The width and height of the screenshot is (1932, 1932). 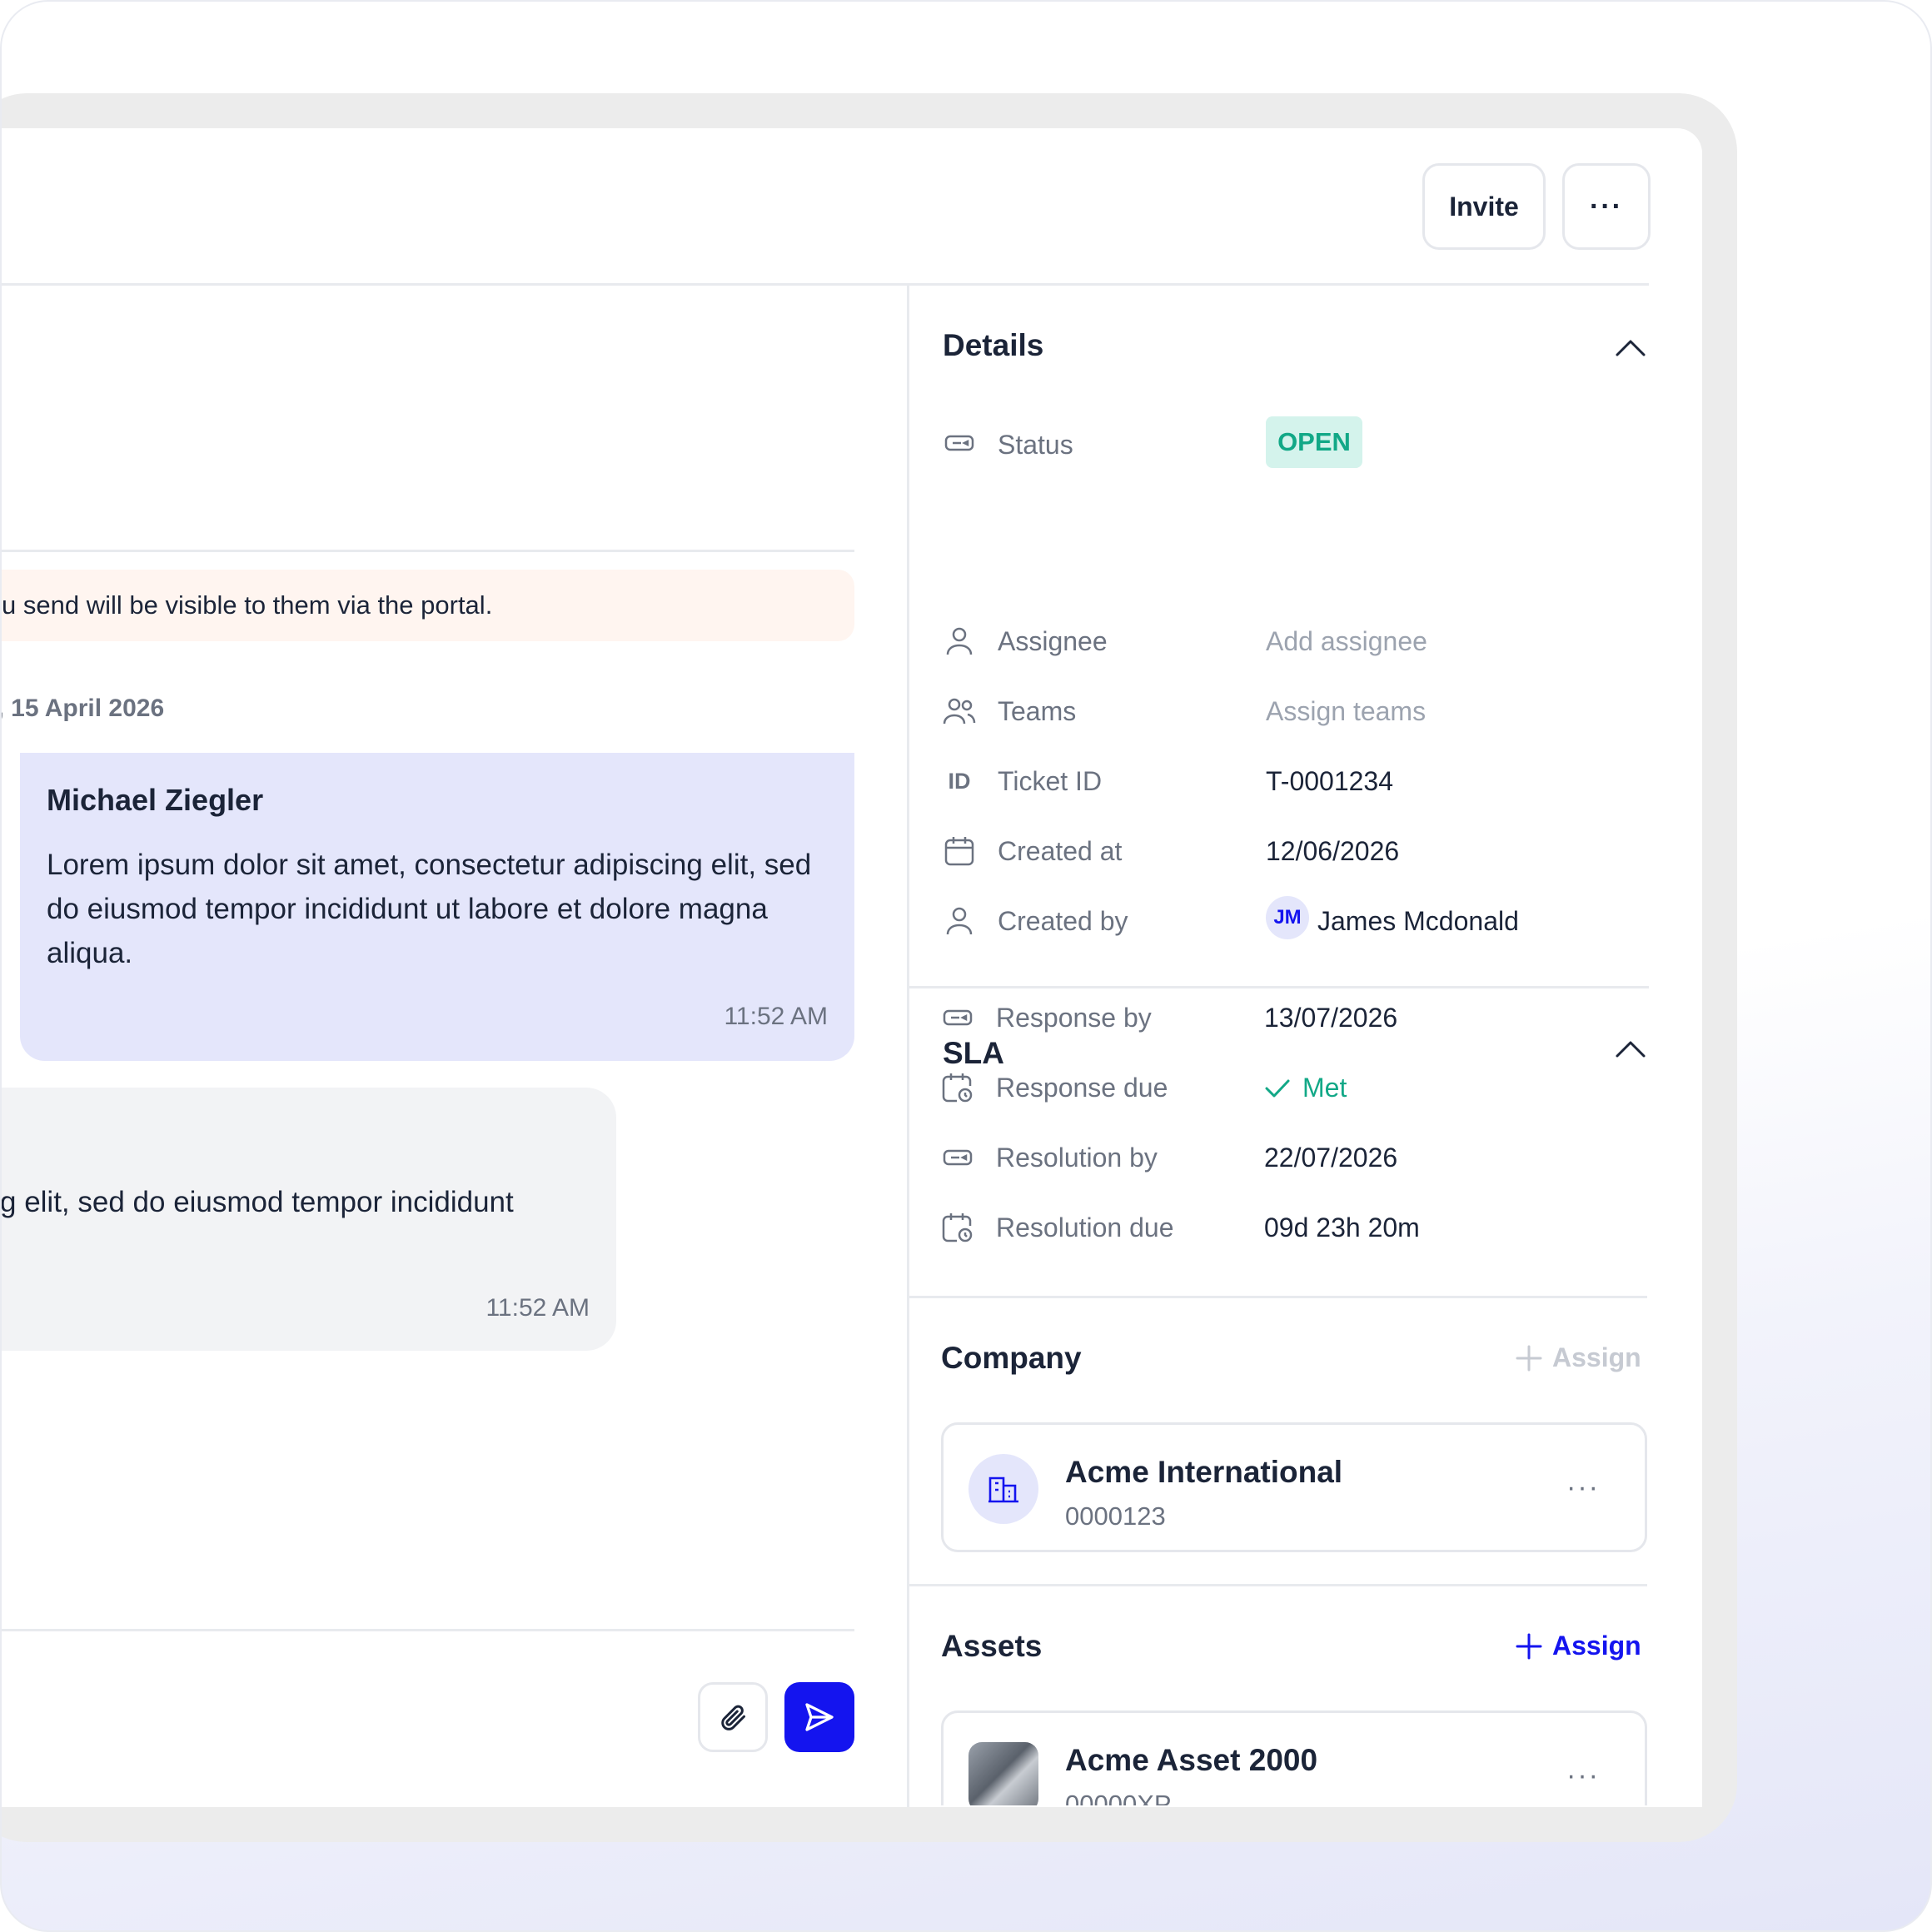 I want to click on assets-title: Assets, so click(x=992, y=1646).